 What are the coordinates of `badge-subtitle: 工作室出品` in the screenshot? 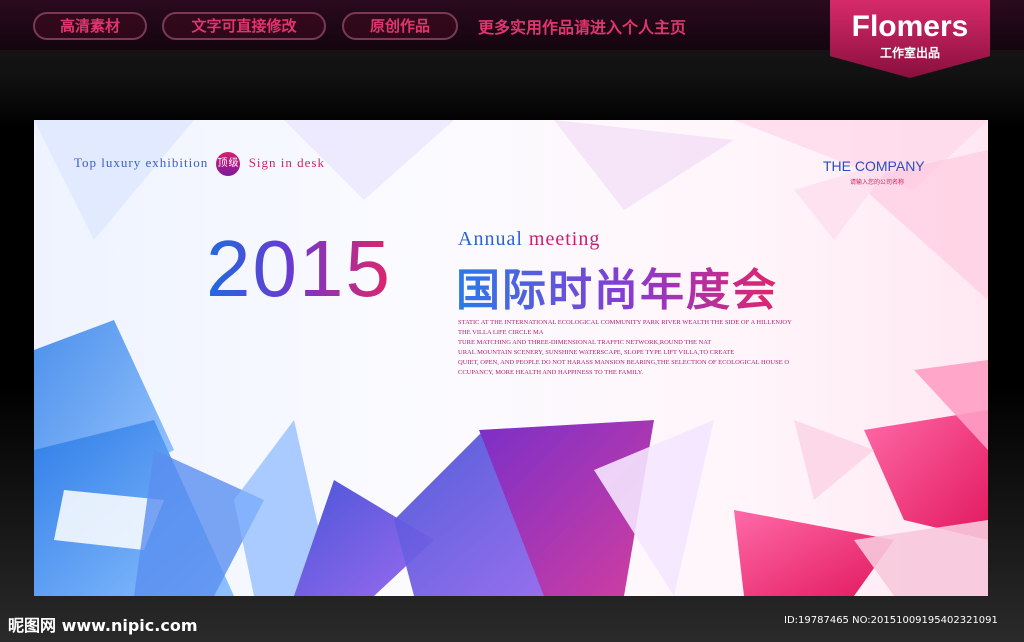 It's located at (909, 53).